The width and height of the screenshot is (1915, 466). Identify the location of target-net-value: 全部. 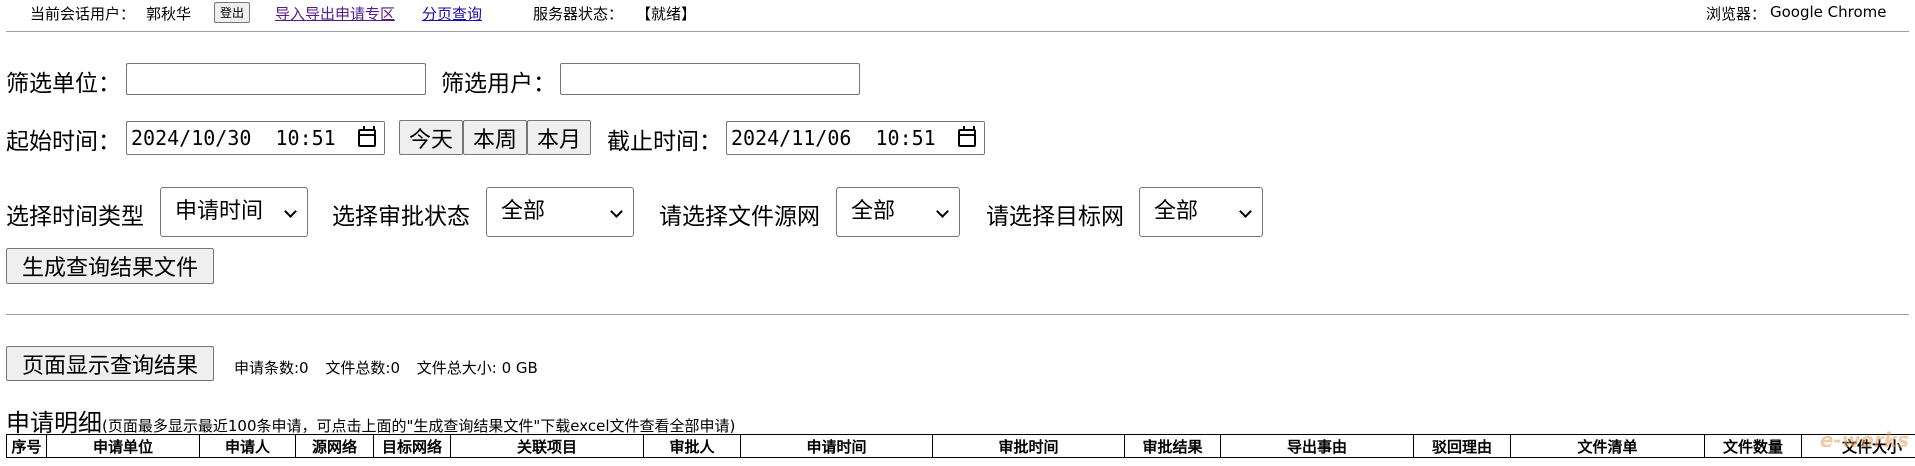
(1176, 211).